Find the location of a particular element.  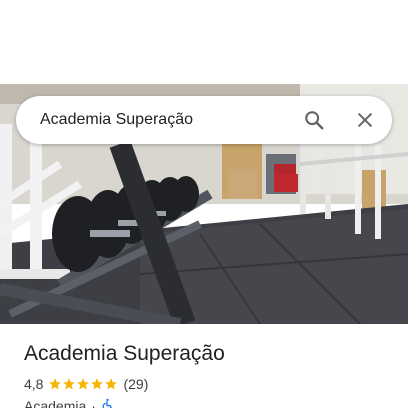

rating-value: 4,8 is located at coordinates (34, 384).